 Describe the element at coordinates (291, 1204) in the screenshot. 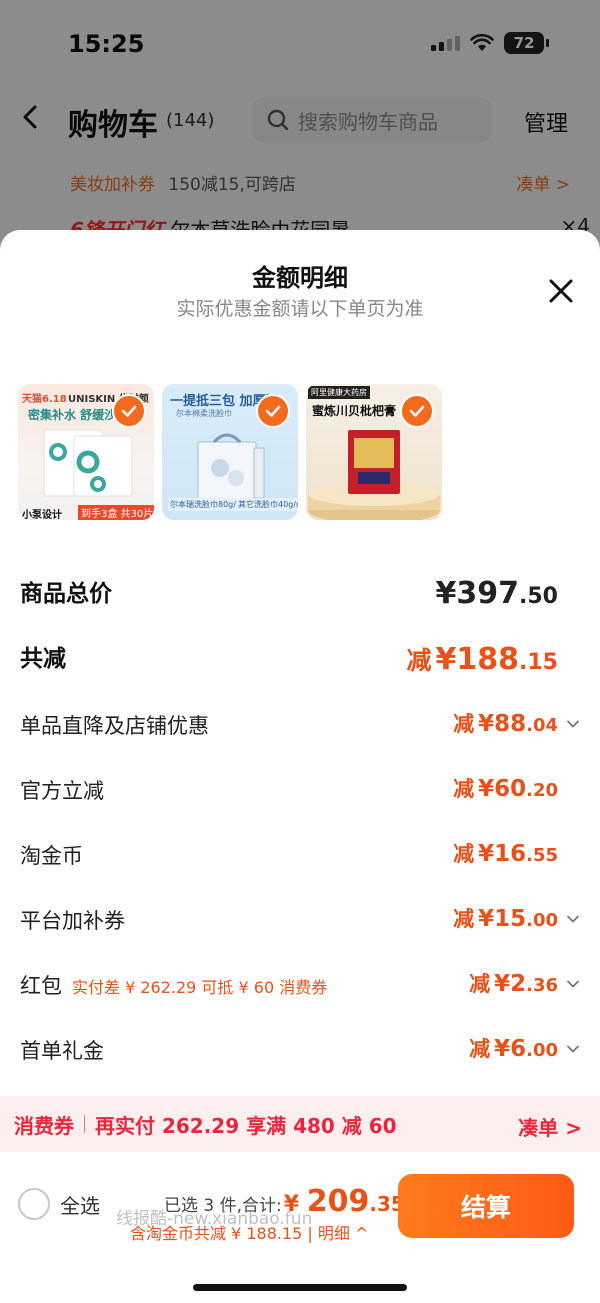

I see `total-symbol: ¥` at that location.